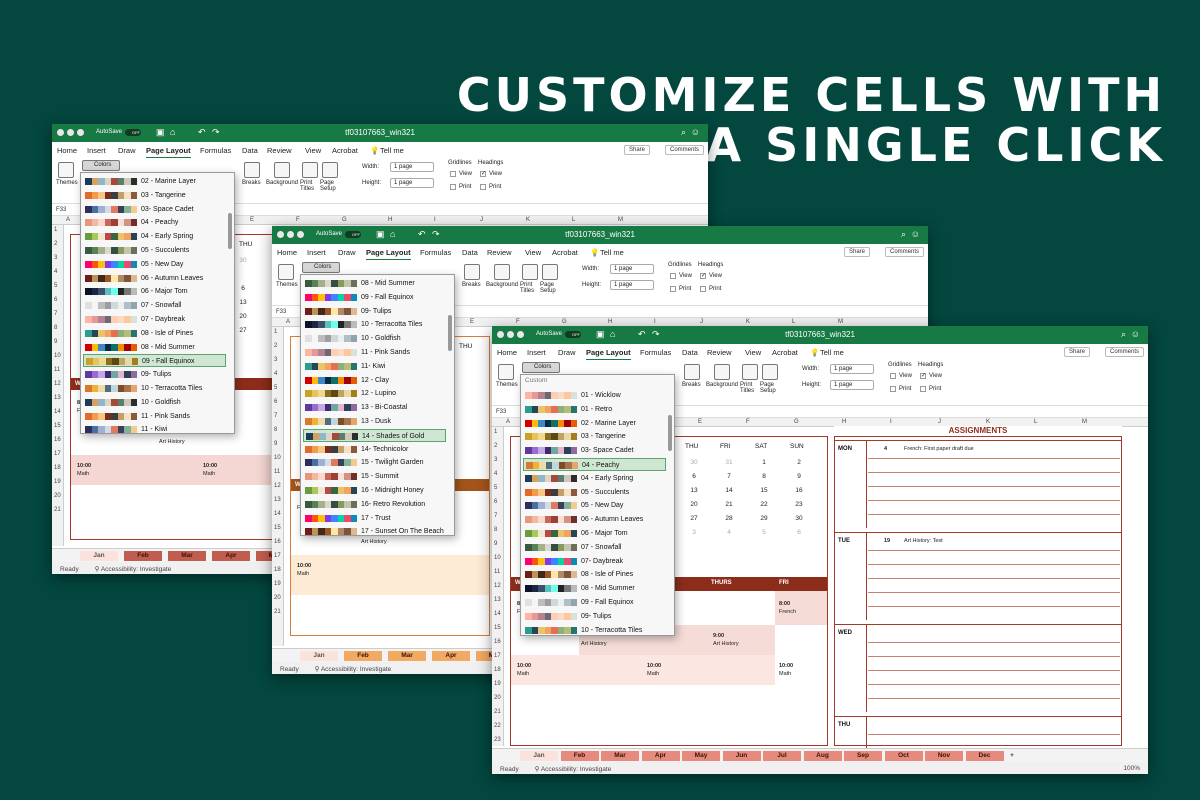 The height and width of the screenshot is (800, 1200). What do you see at coordinates (435, 220) in the screenshot?
I see `column-header: I` at bounding box center [435, 220].